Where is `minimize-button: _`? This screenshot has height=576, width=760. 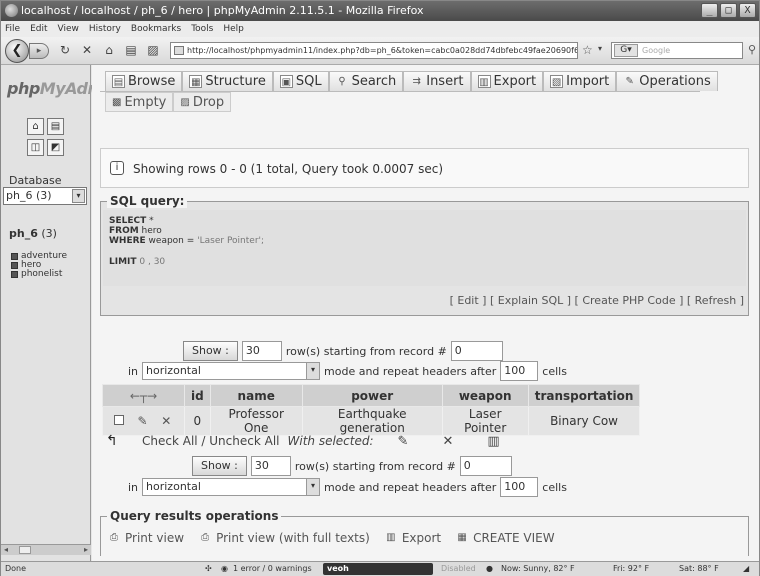 minimize-button: _ is located at coordinates (709, 10).